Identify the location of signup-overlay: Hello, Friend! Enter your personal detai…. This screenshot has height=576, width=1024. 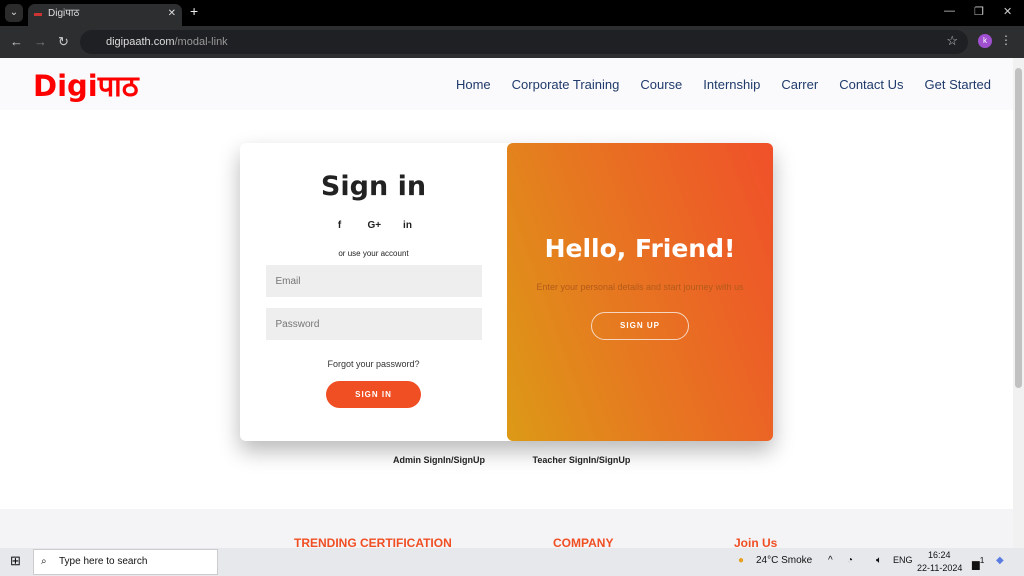
(640, 292).